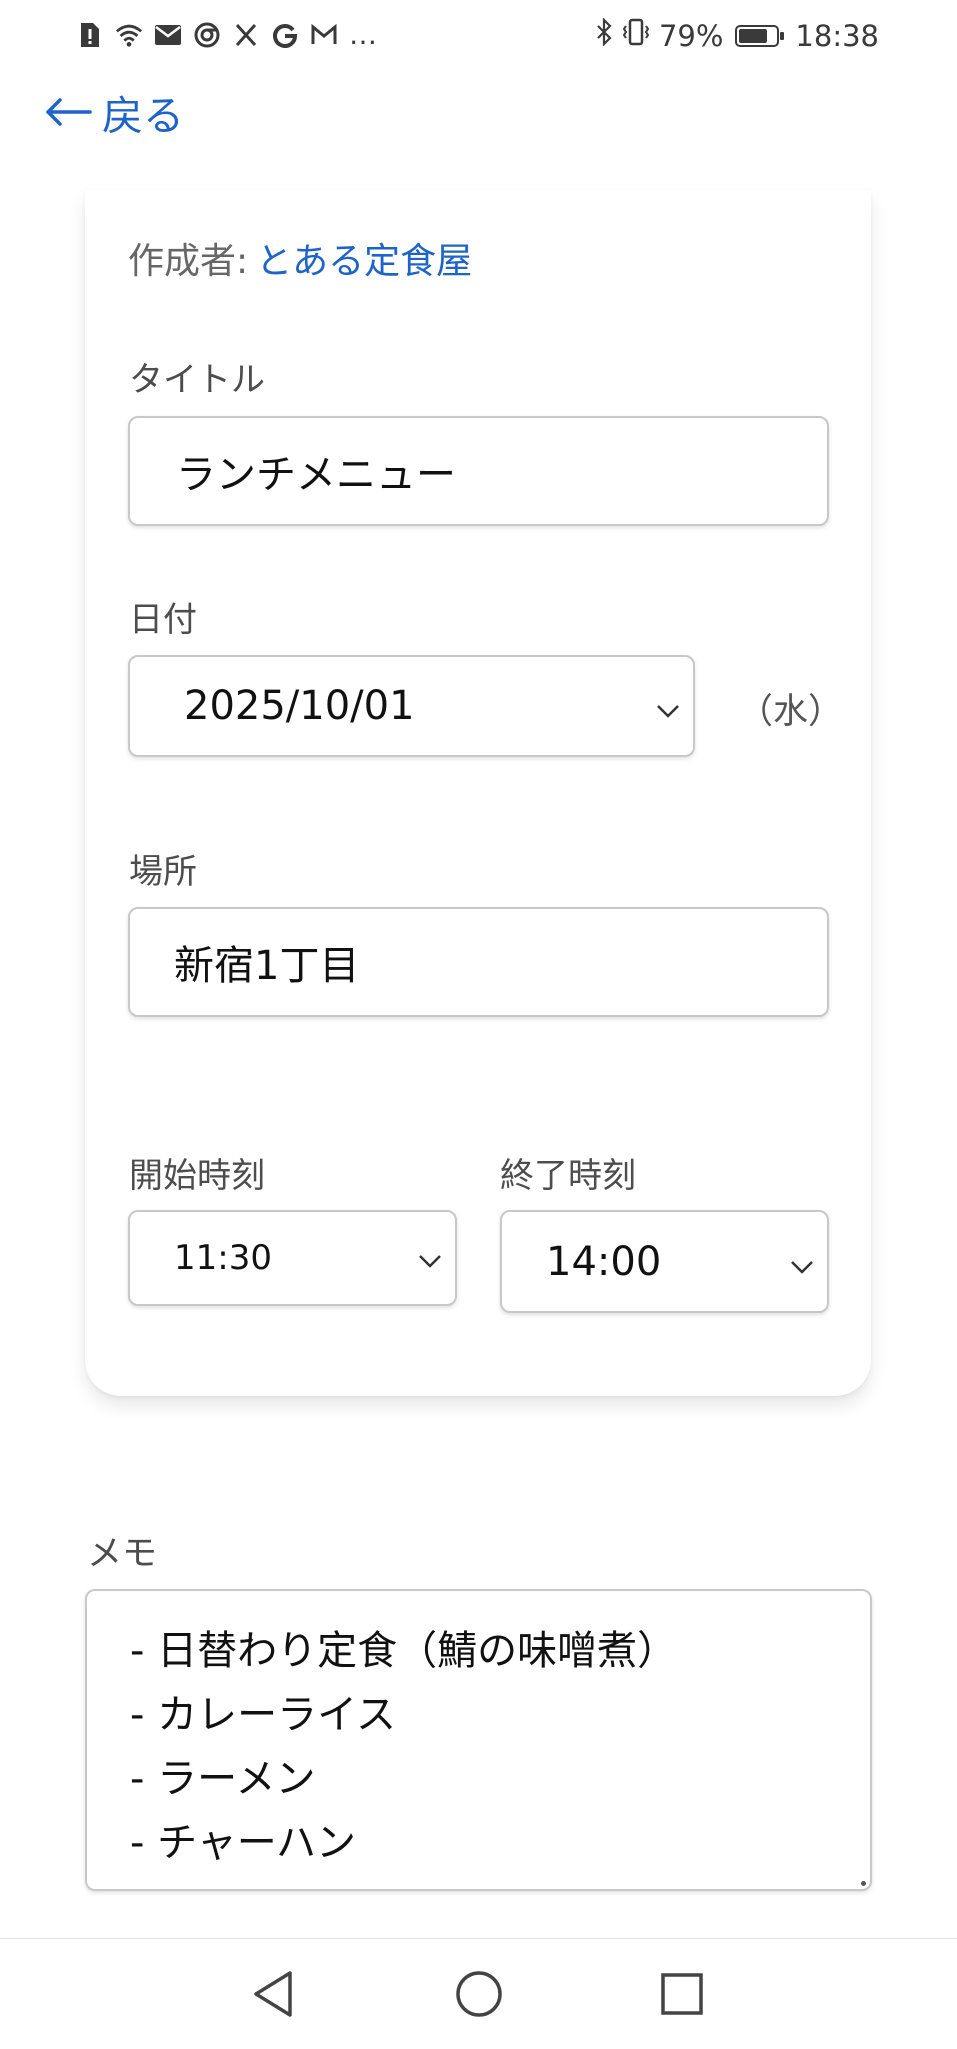 This screenshot has width=957, height=2049. I want to click on memo-line: - チャーハン, so click(243, 1843).